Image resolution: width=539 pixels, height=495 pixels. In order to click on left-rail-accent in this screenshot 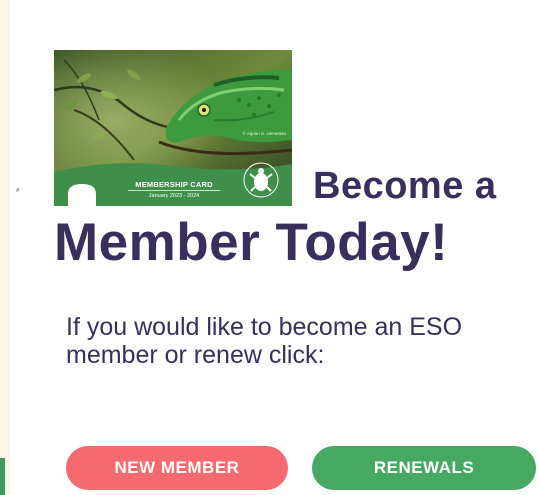, I will do `click(2, 476)`.